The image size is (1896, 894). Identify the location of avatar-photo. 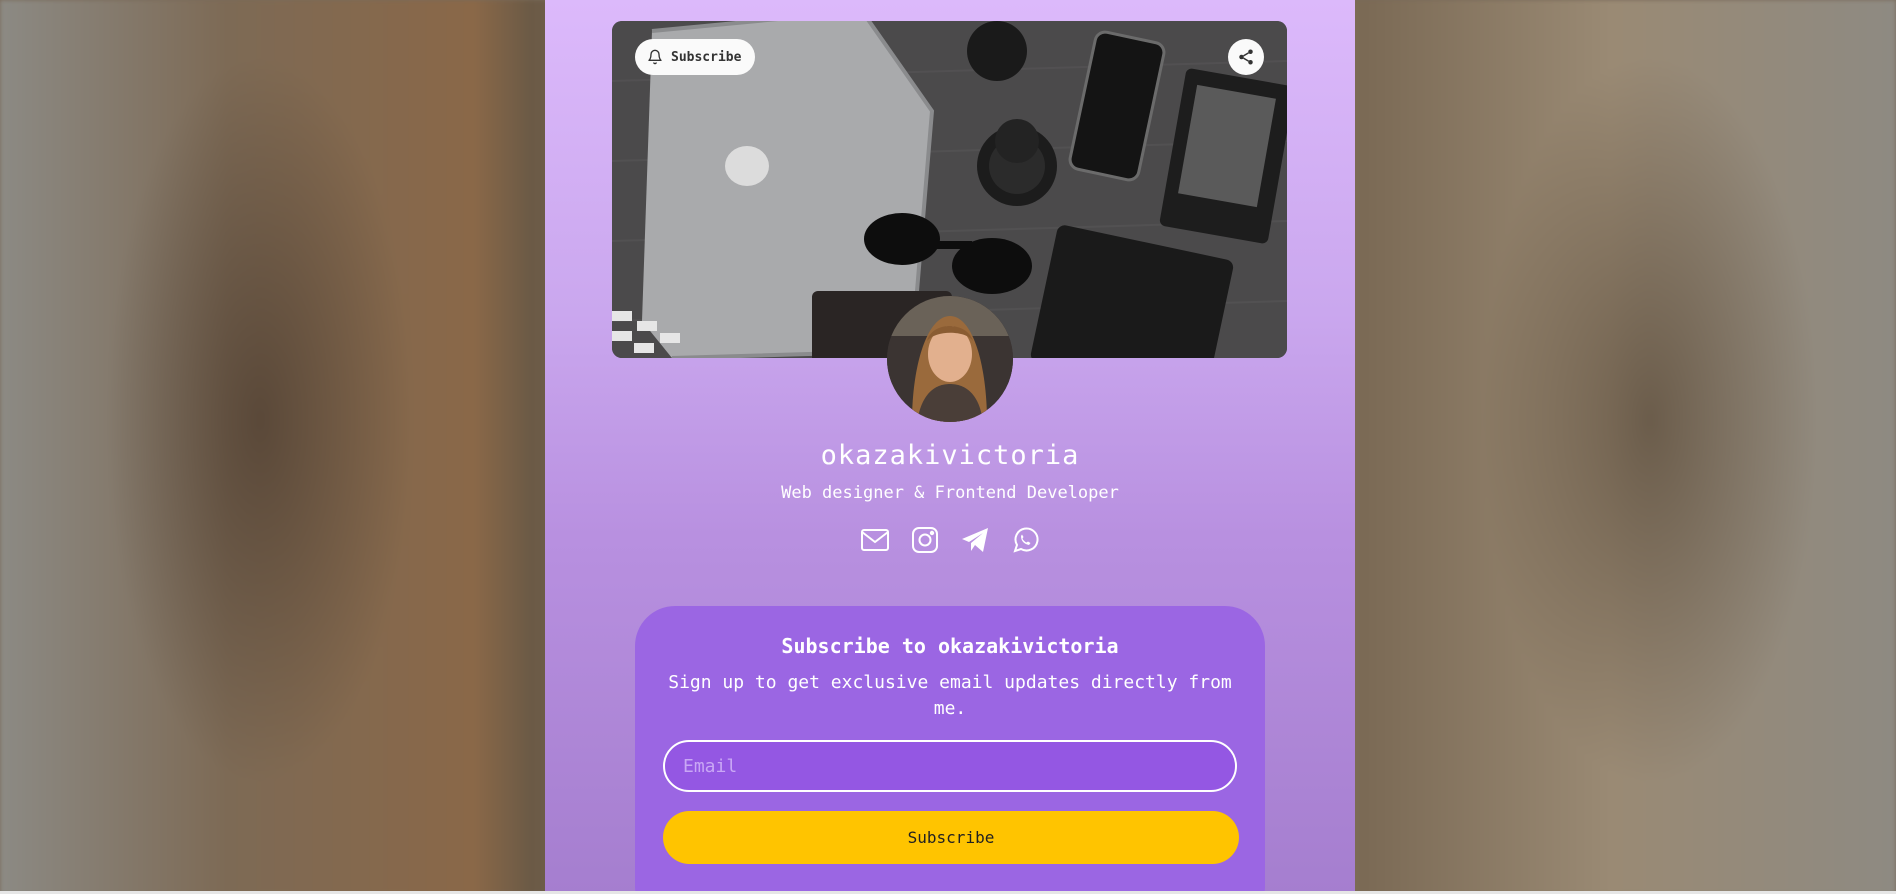
(950, 359).